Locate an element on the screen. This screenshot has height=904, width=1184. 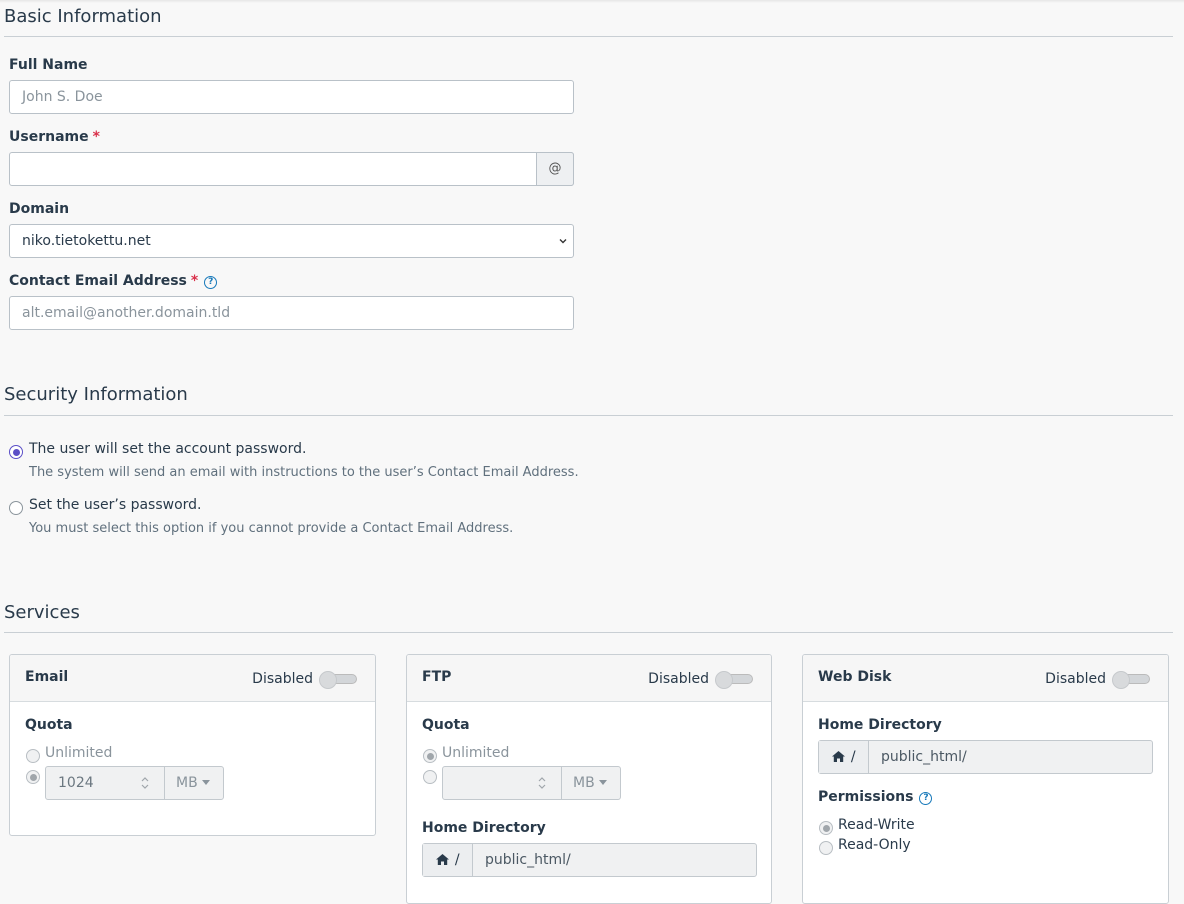
email-unit-value: MB is located at coordinates (187, 783).